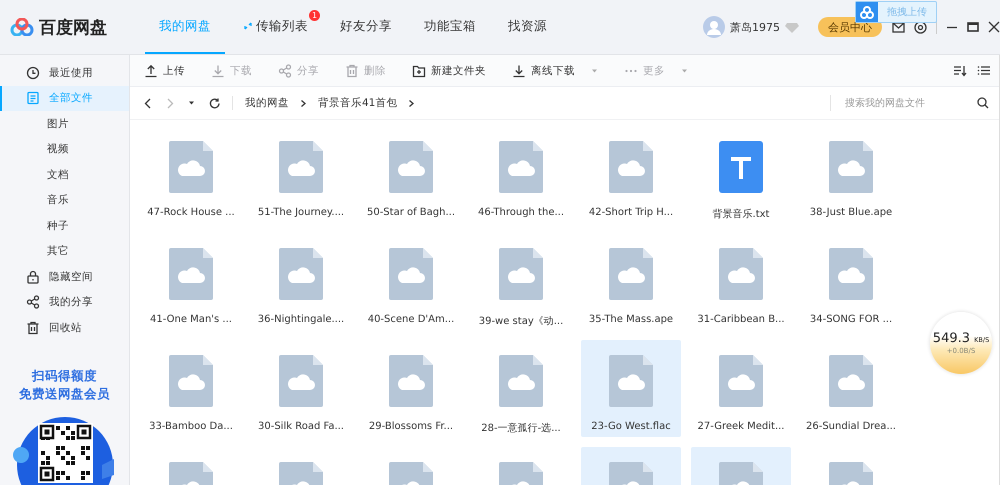 The height and width of the screenshot is (485, 1000). I want to click on nav-tab: 传输列表 1, so click(275, 27).